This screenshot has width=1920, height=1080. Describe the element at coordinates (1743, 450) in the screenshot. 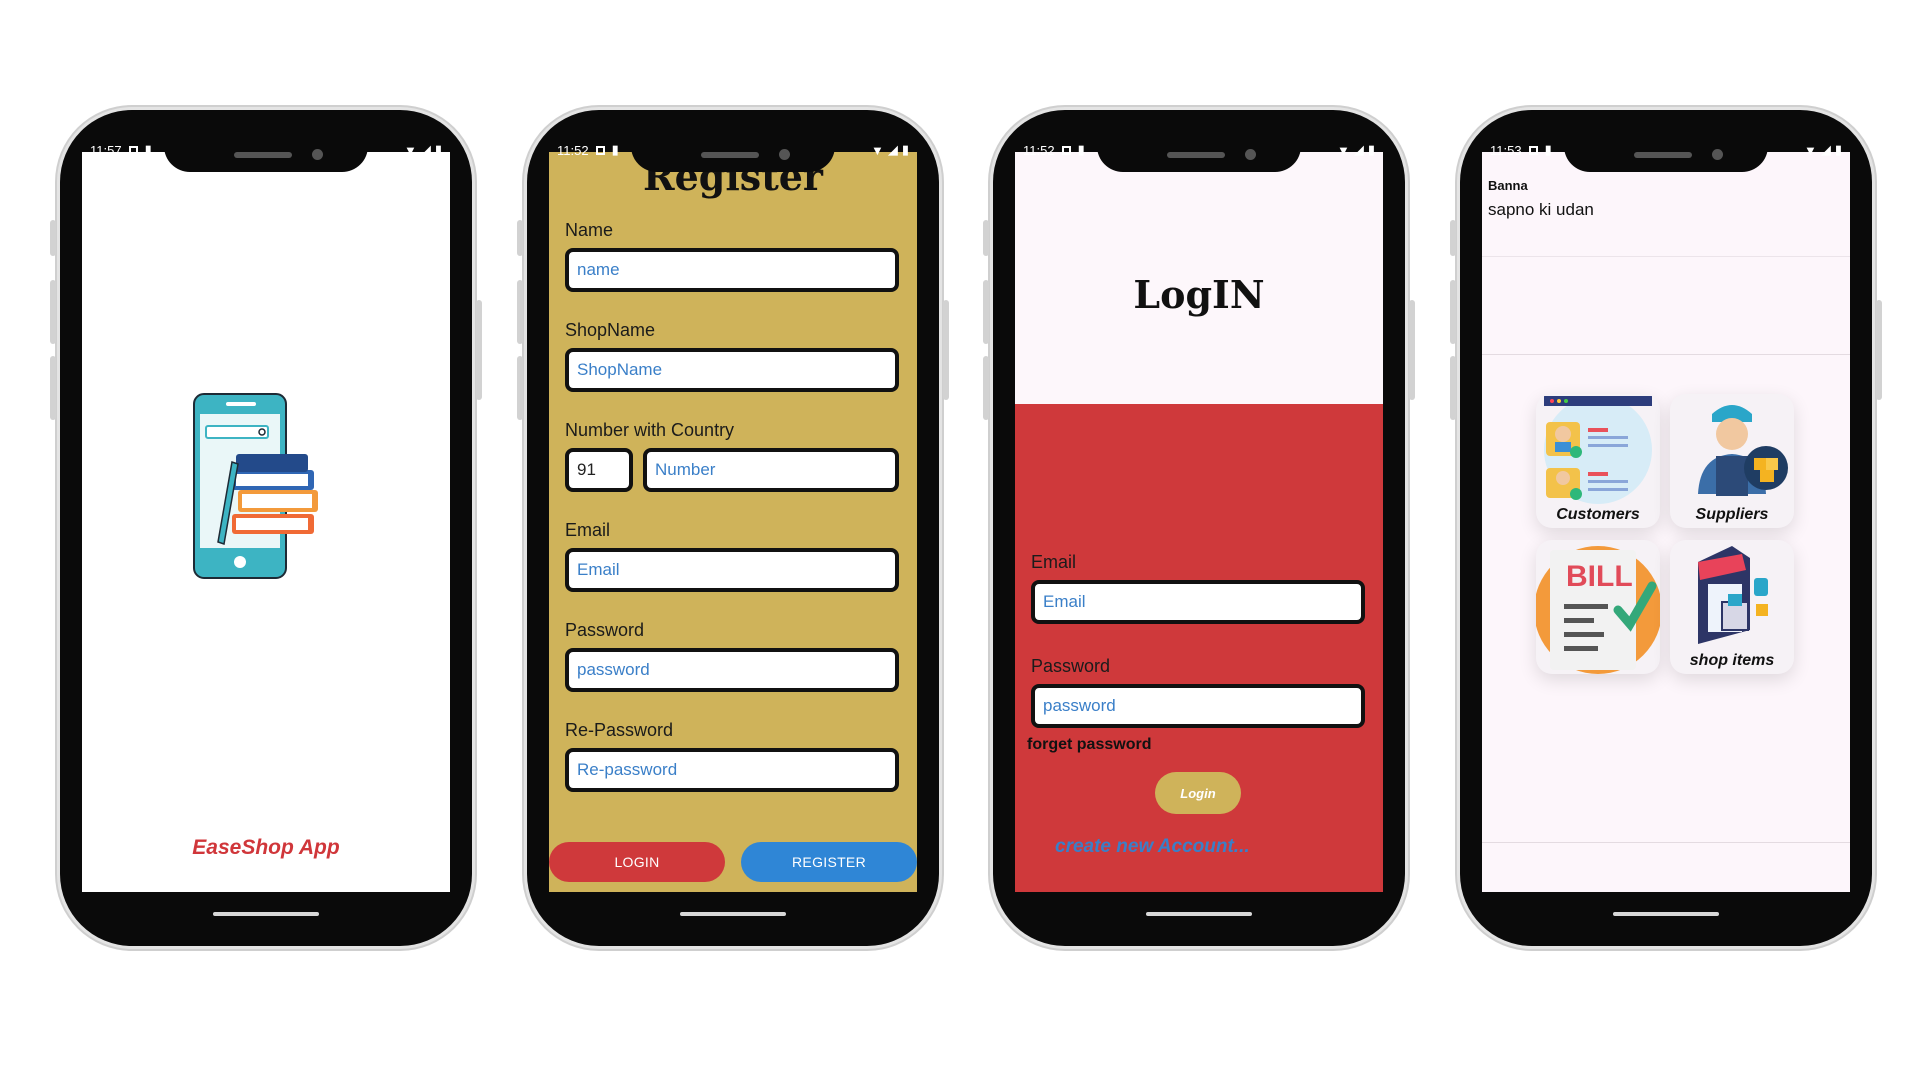

I see `supplier-icon` at that location.